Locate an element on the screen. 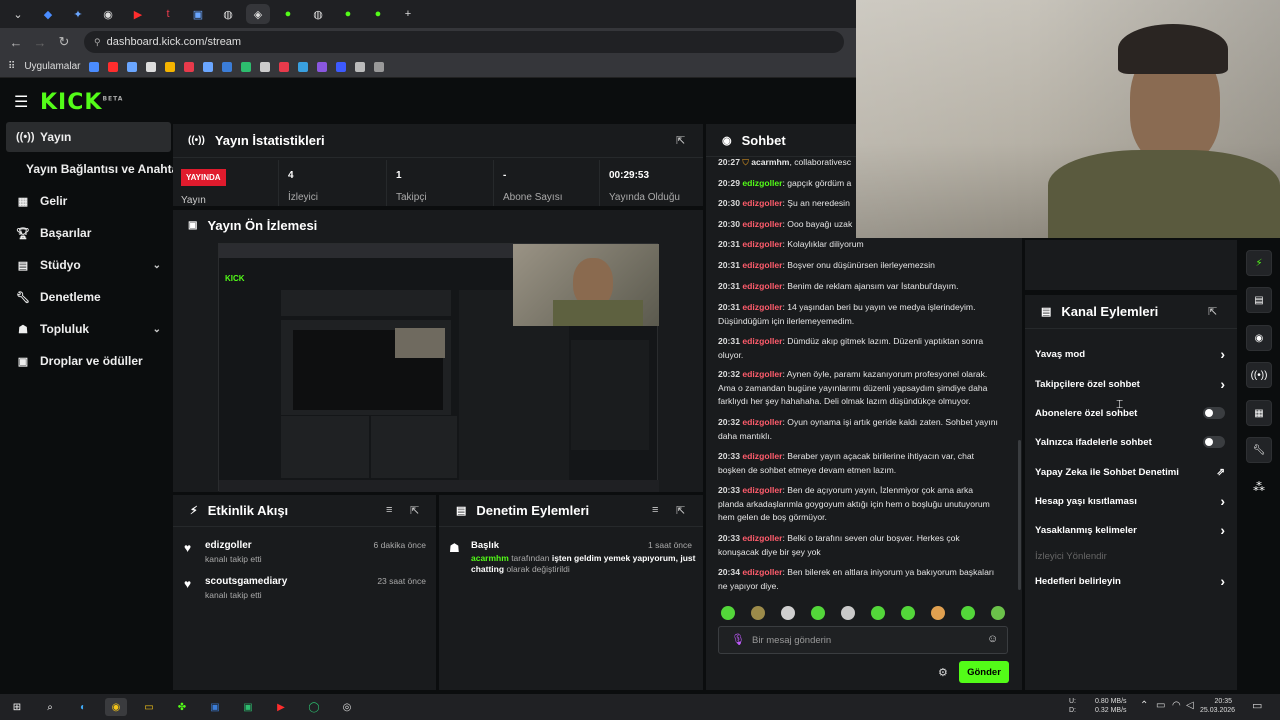  rail-more-icon: ⁂ is located at coordinates (1259, 487).